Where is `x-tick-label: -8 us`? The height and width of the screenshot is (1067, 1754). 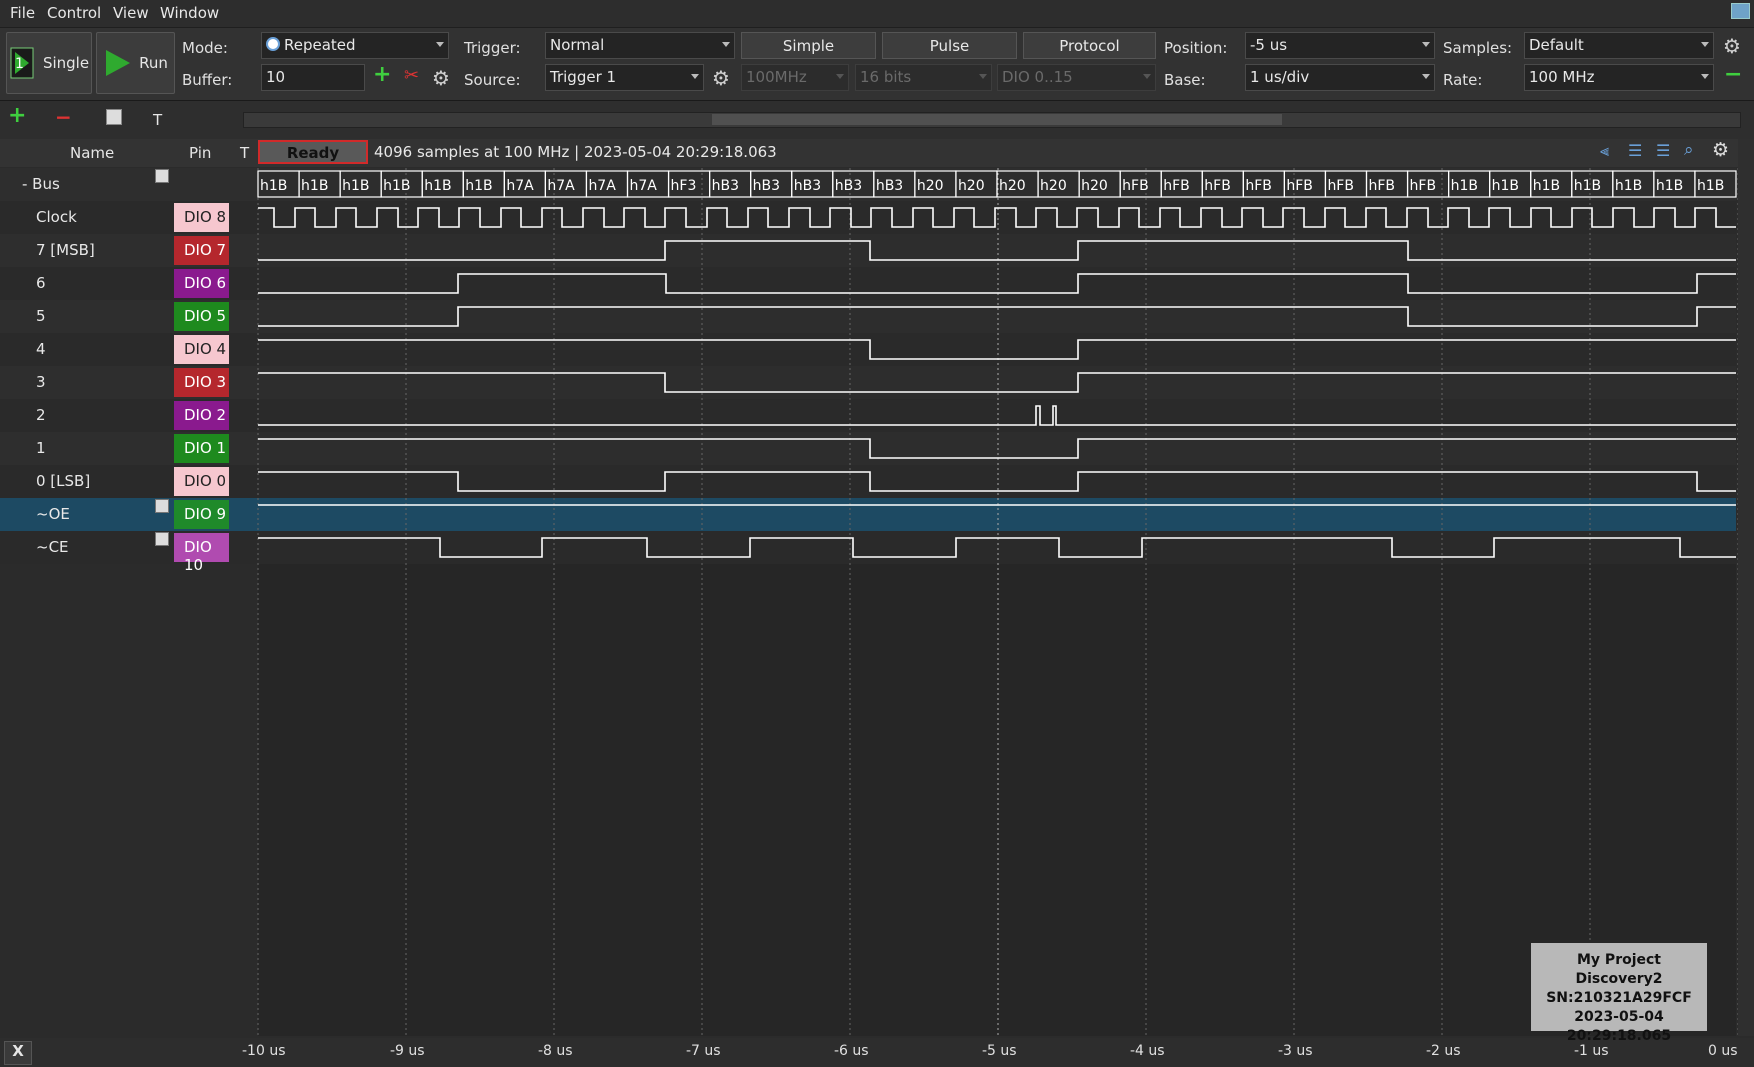 x-tick-label: -8 us is located at coordinates (555, 1051).